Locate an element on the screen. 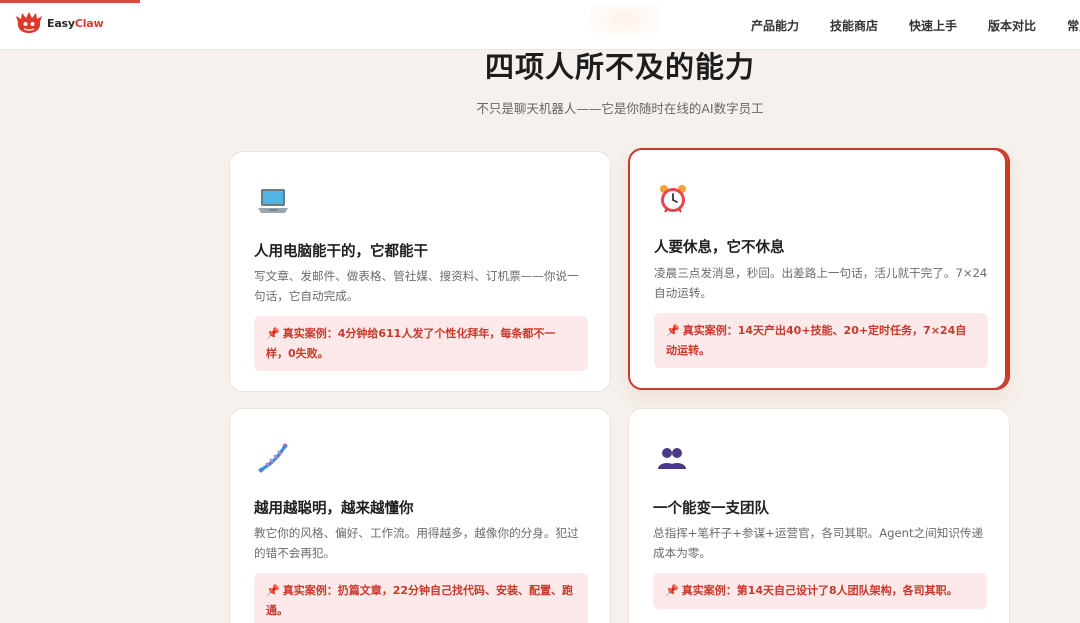  card-title: 一个能变一支团队 is located at coordinates (711, 509).